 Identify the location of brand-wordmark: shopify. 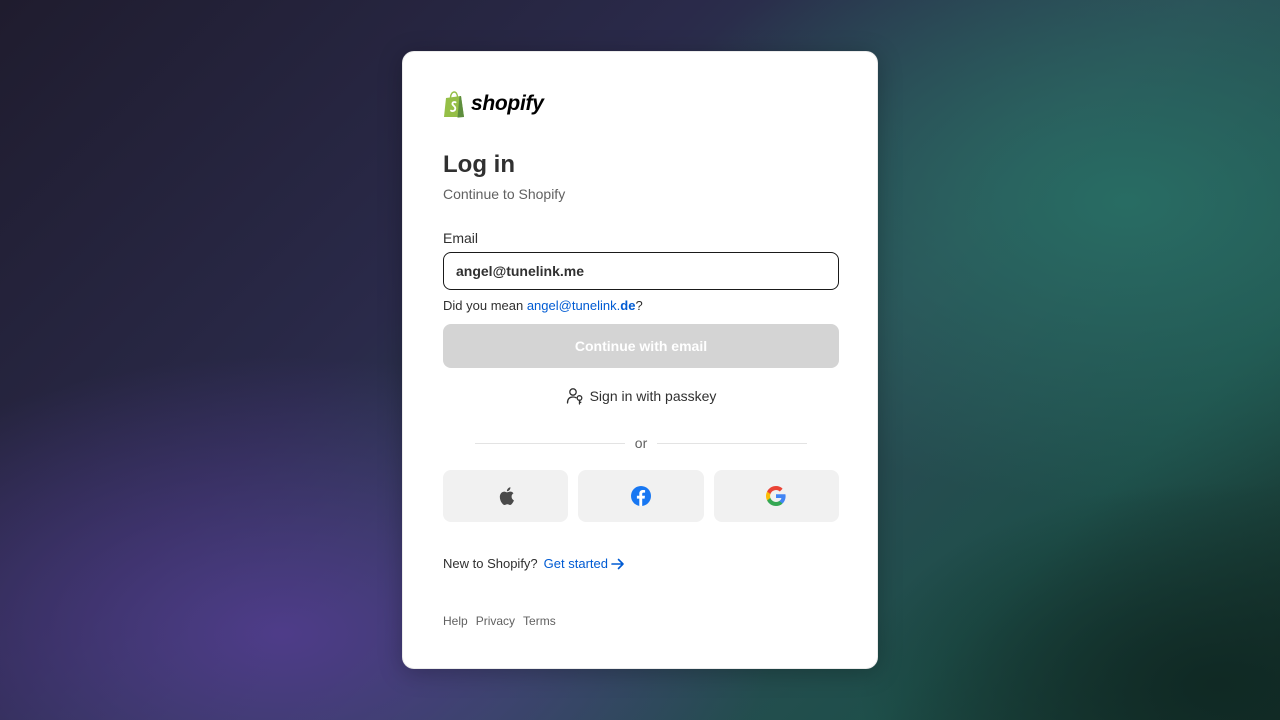
(507, 103).